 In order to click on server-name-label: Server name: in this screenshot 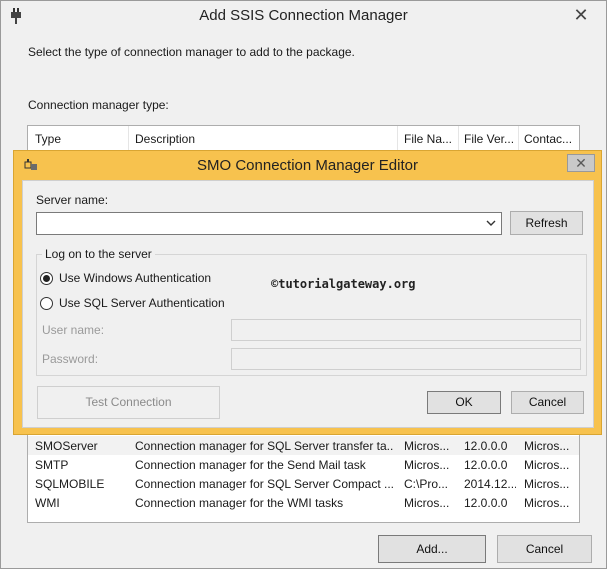, I will do `click(72, 200)`.